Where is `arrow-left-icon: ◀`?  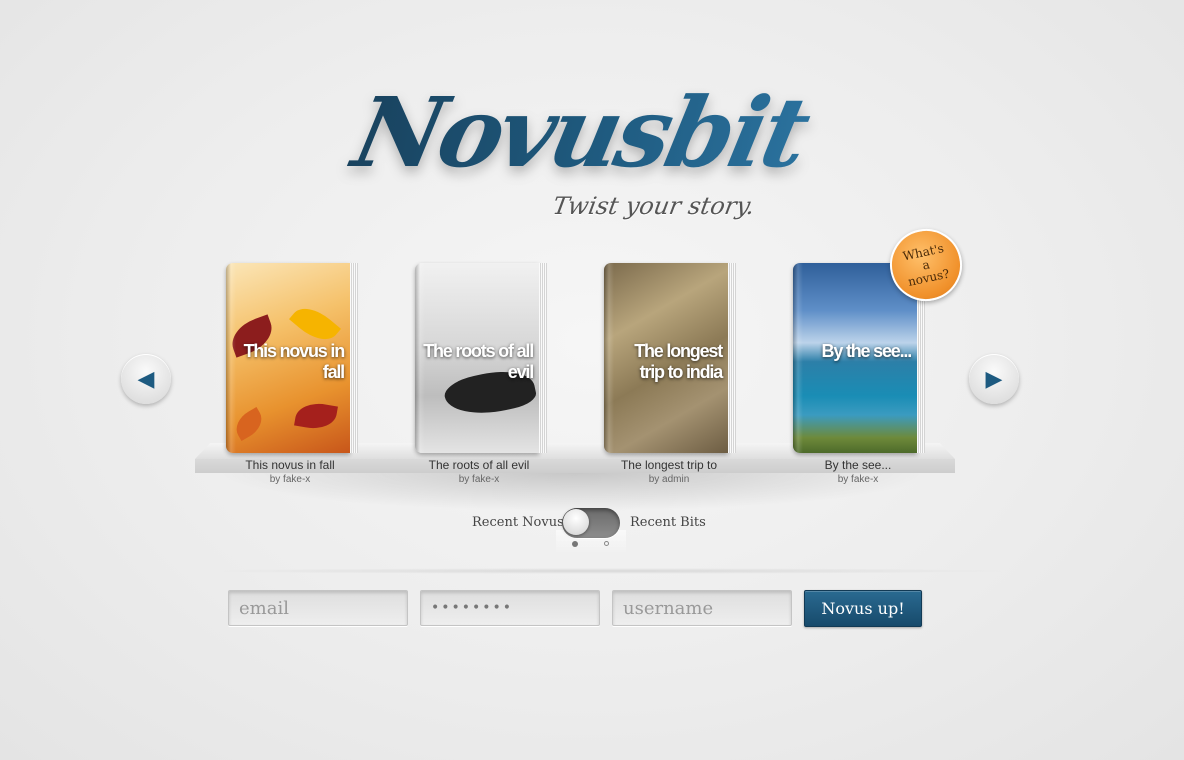 arrow-left-icon: ◀ is located at coordinates (146, 378).